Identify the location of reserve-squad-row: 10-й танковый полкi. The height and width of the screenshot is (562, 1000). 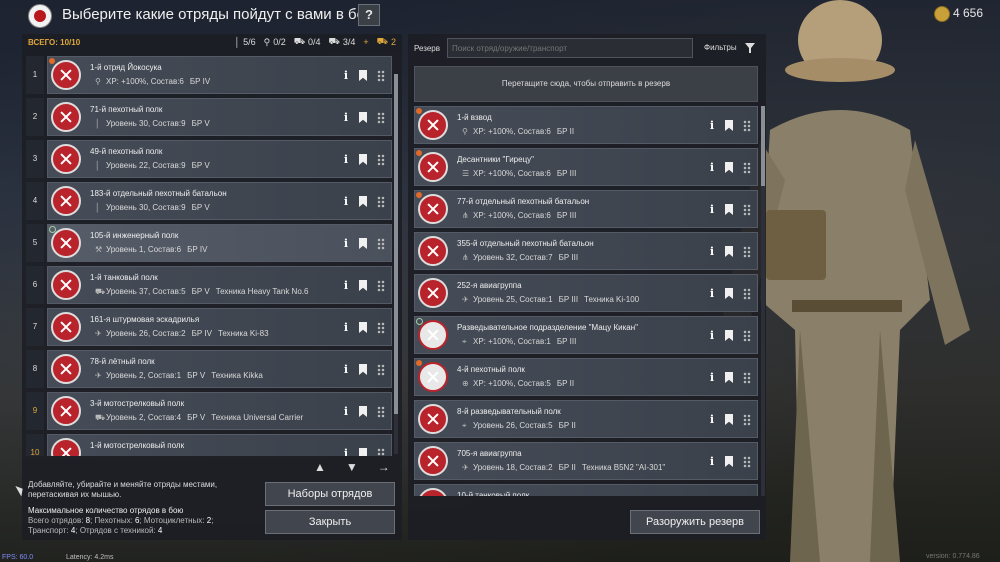
(586, 490).